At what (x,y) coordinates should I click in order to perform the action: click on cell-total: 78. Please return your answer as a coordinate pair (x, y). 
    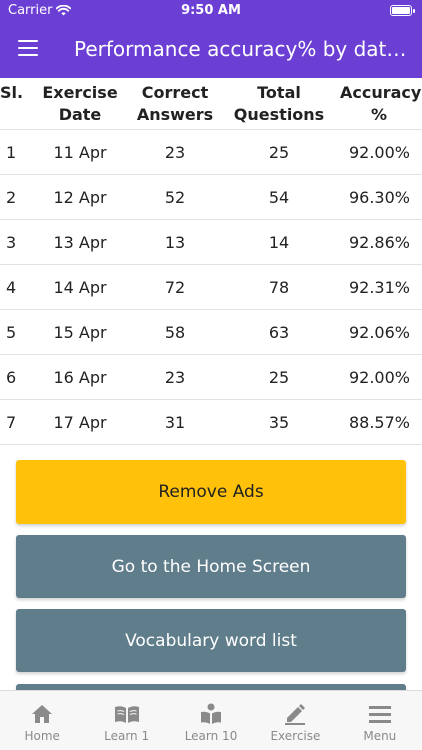
    Looking at the image, I should click on (279, 287).